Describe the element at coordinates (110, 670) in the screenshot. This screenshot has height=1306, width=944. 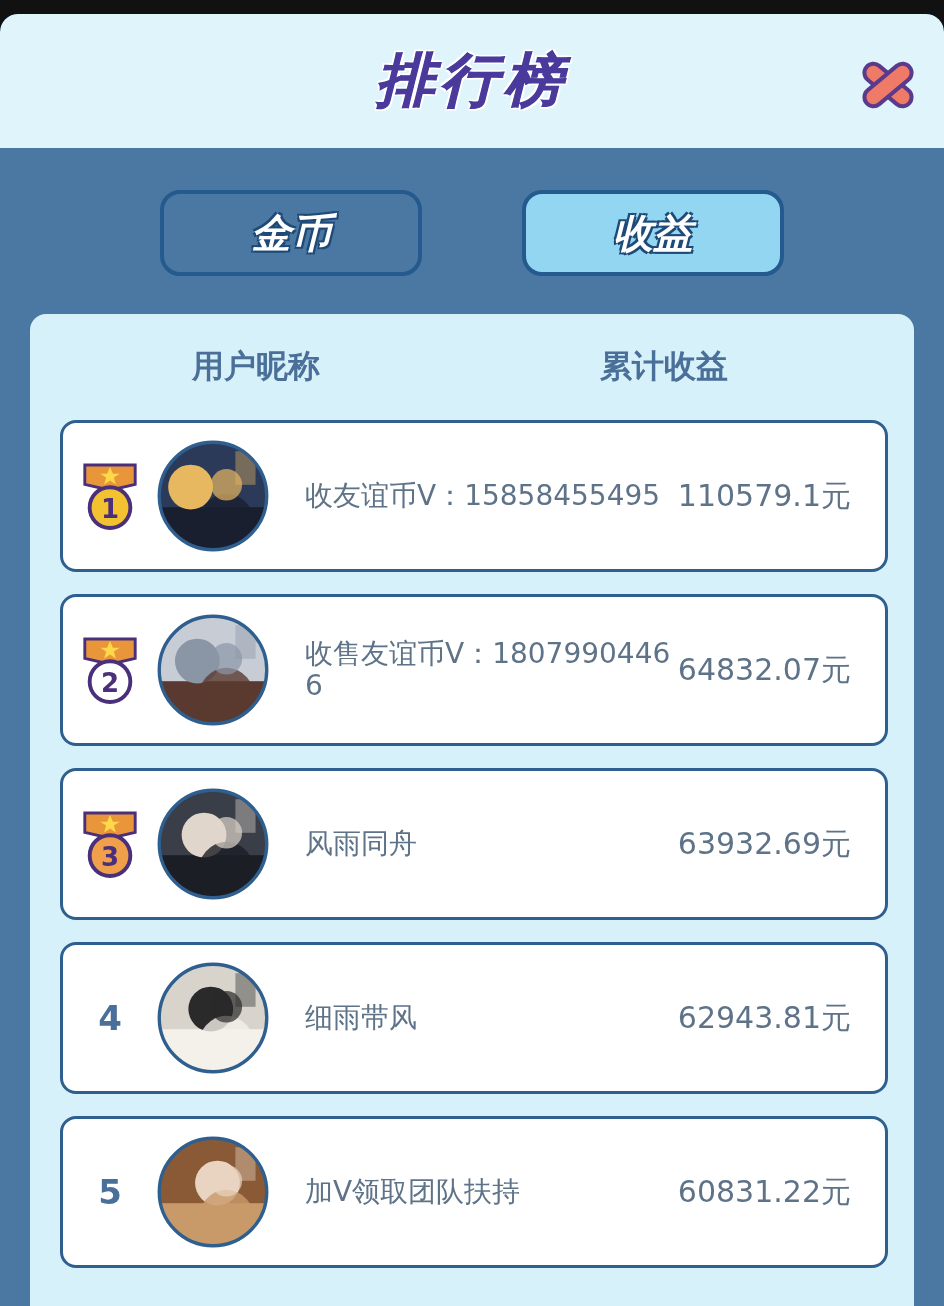
I see `medal-badge: 2` at that location.